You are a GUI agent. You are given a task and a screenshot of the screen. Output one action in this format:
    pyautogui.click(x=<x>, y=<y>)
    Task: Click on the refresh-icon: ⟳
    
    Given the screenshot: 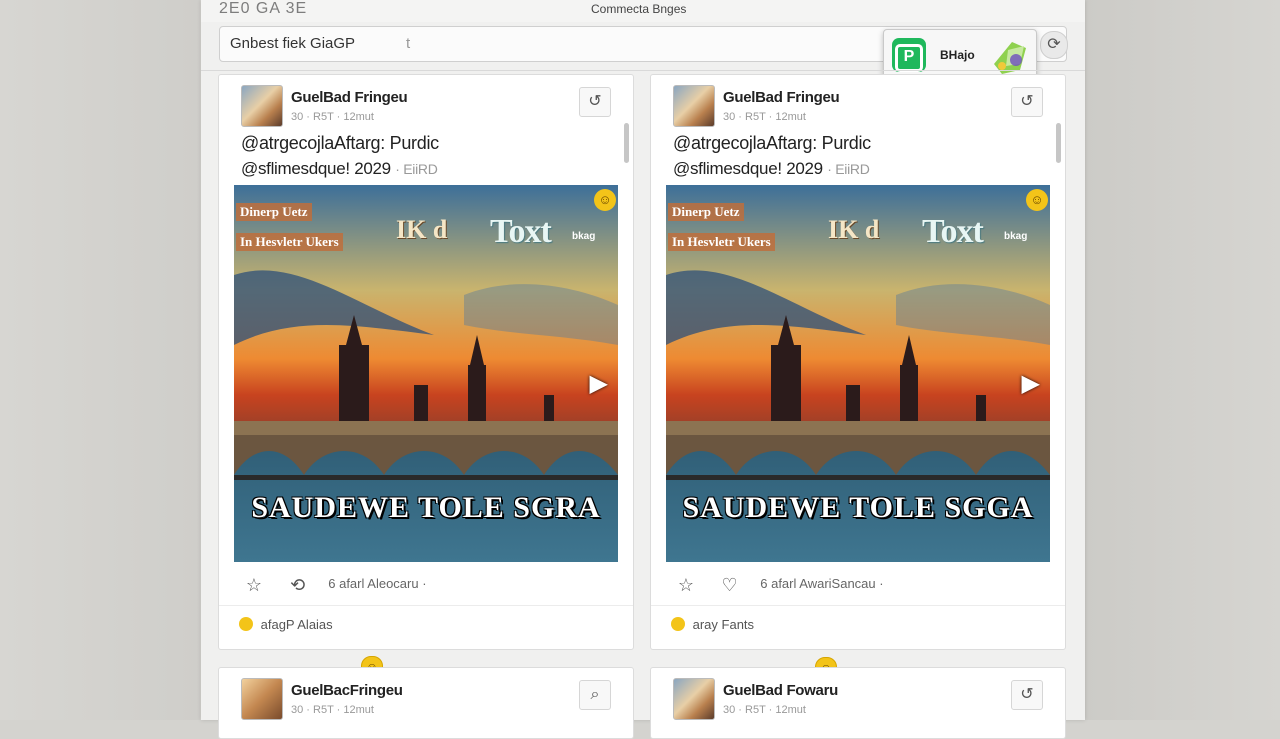 What is the action you would take?
    pyautogui.click(x=1054, y=45)
    